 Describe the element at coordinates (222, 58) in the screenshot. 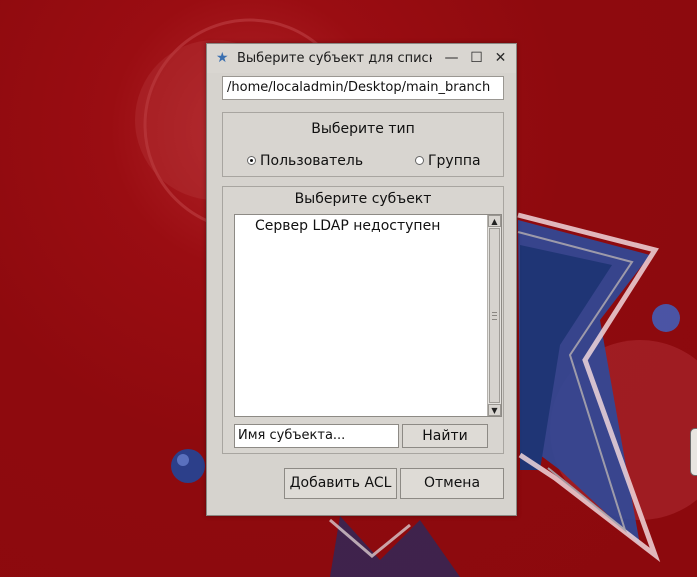

I see `star-app-icon: ★` at that location.